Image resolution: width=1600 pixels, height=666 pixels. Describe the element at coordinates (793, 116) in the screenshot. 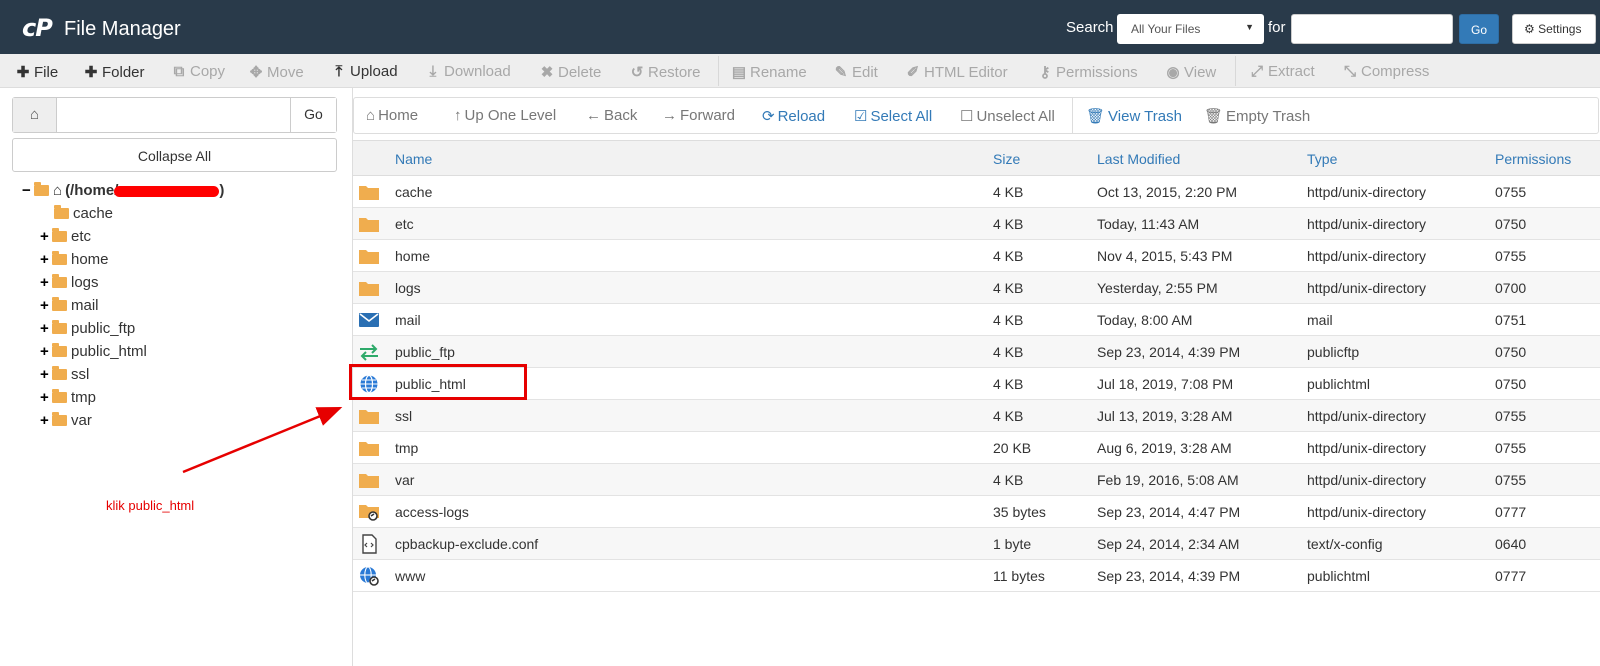

I see `reload-button: ⟳ Reload` at that location.